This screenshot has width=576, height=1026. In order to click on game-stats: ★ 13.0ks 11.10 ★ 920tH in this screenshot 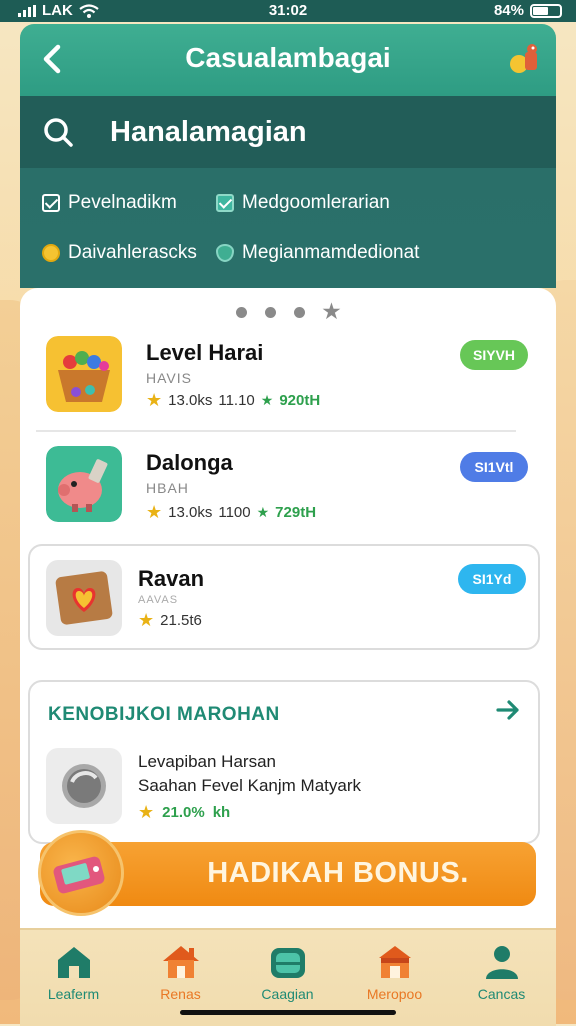, I will do `click(233, 400)`.